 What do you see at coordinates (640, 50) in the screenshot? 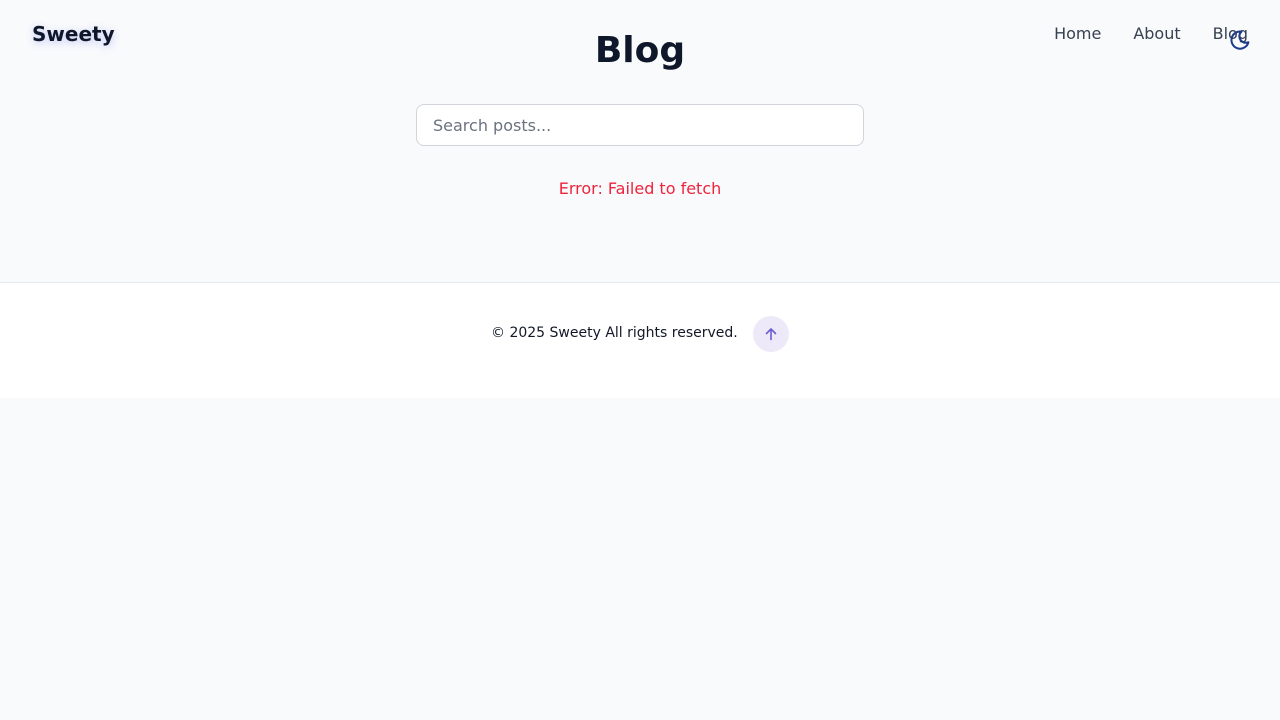
I see `page-title: Blog` at bounding box center [640, 50].